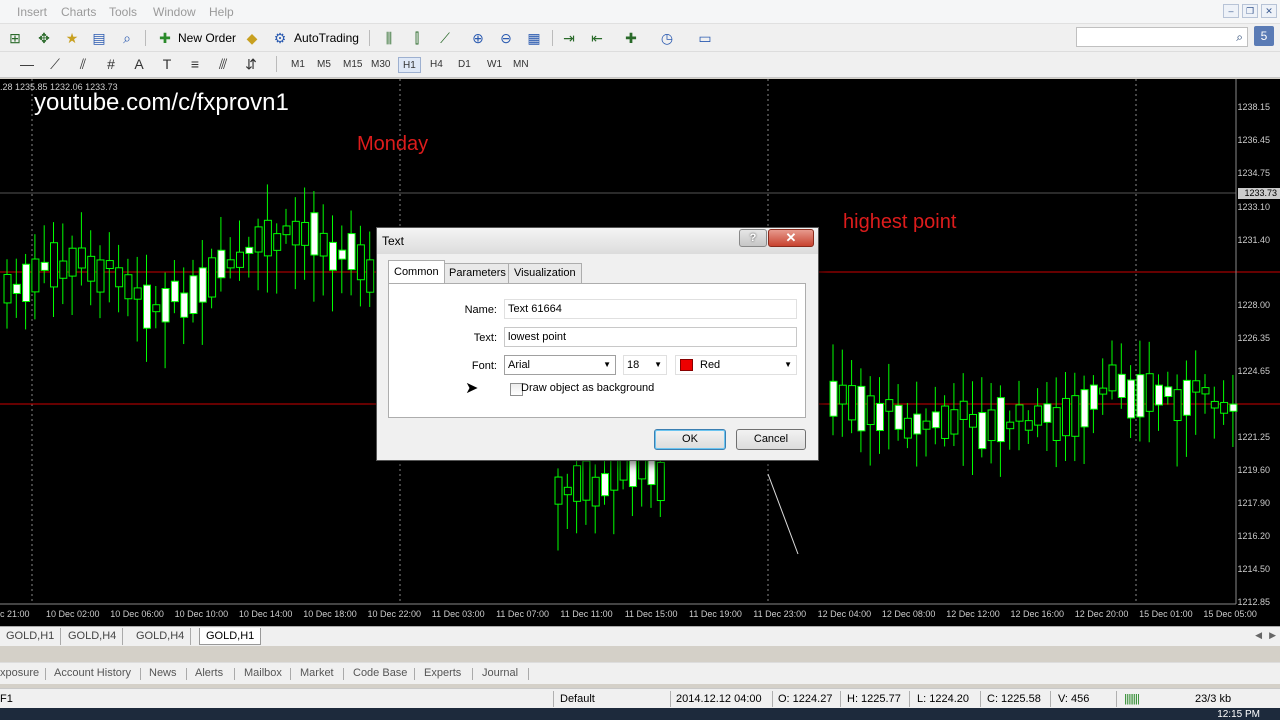 The image size is (1280, 720). Describe the element at coordinates (943, 699) in the screenshot. I see `status-low: L: 1224.20` at that location.